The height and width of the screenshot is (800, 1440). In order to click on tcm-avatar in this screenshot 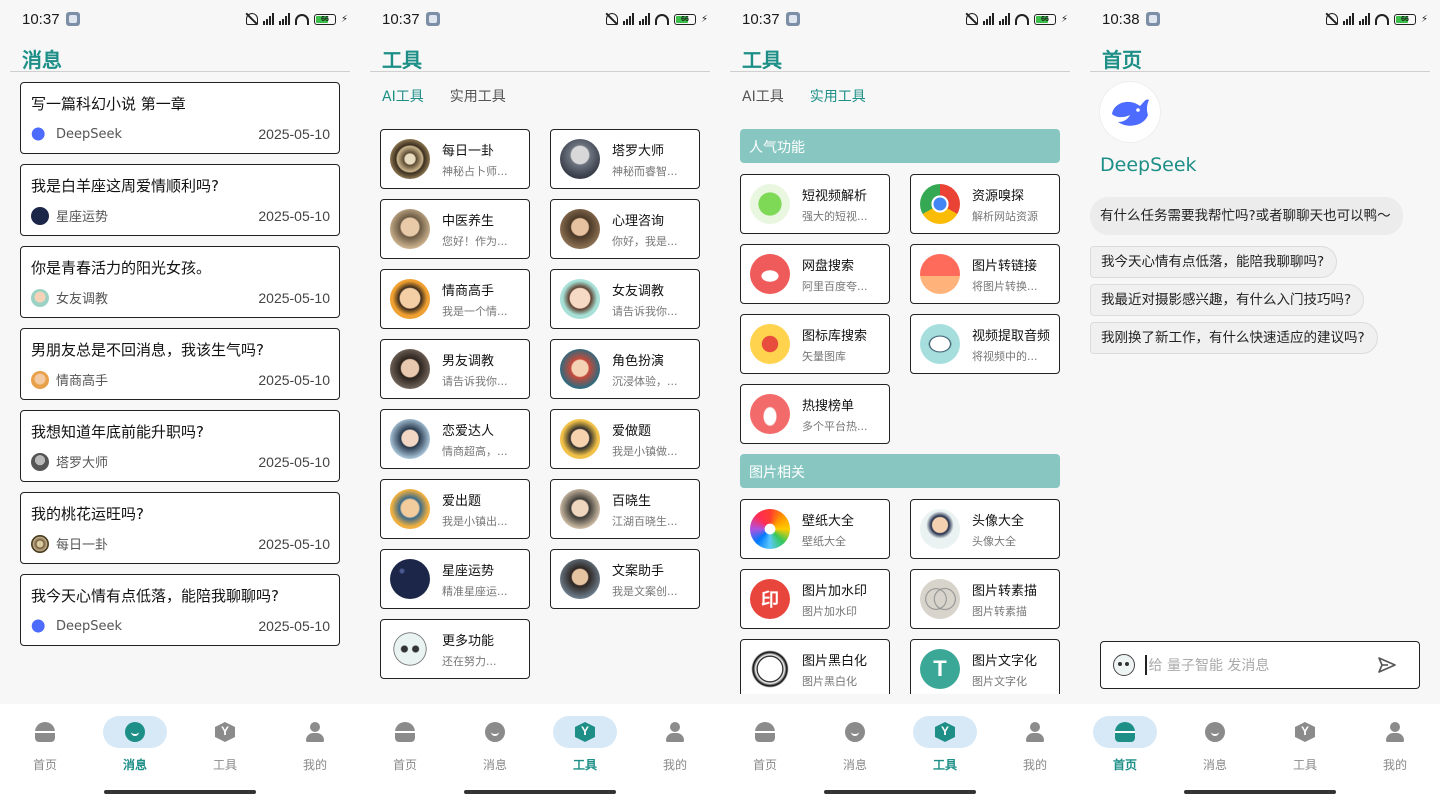, I will do `click(410, 229)`.